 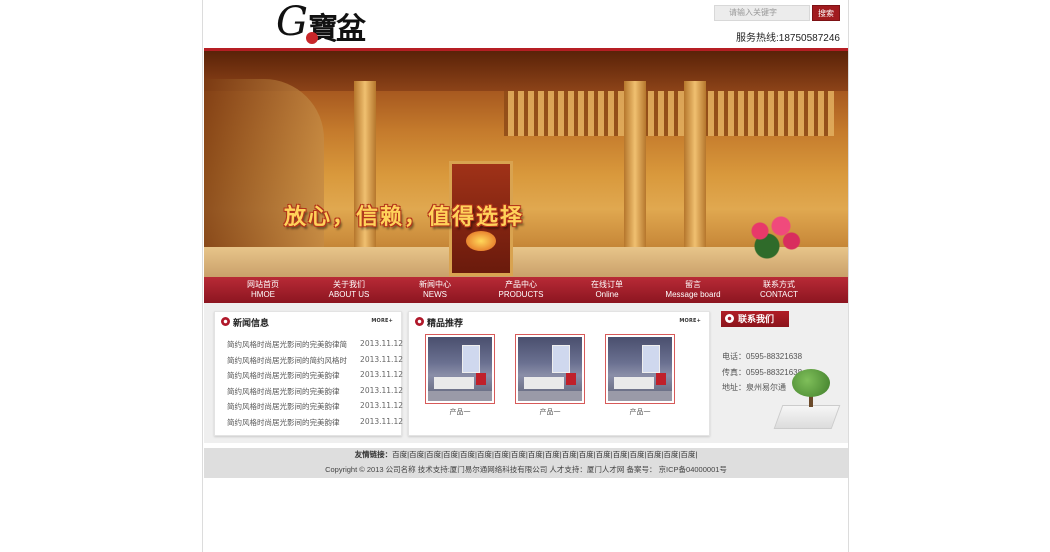 I want to click on products-panel: 精品推荐 MORE+ 产品一 产品一 产品一, so click(x=559, y=373).